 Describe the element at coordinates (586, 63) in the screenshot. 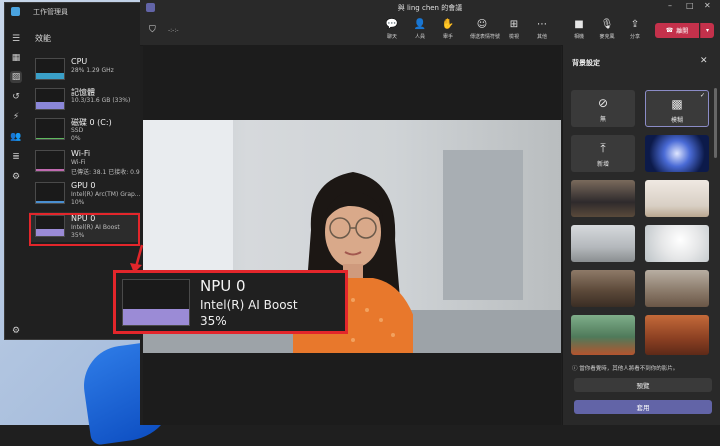

I see `background-panel-title: 背景設定` at that location.